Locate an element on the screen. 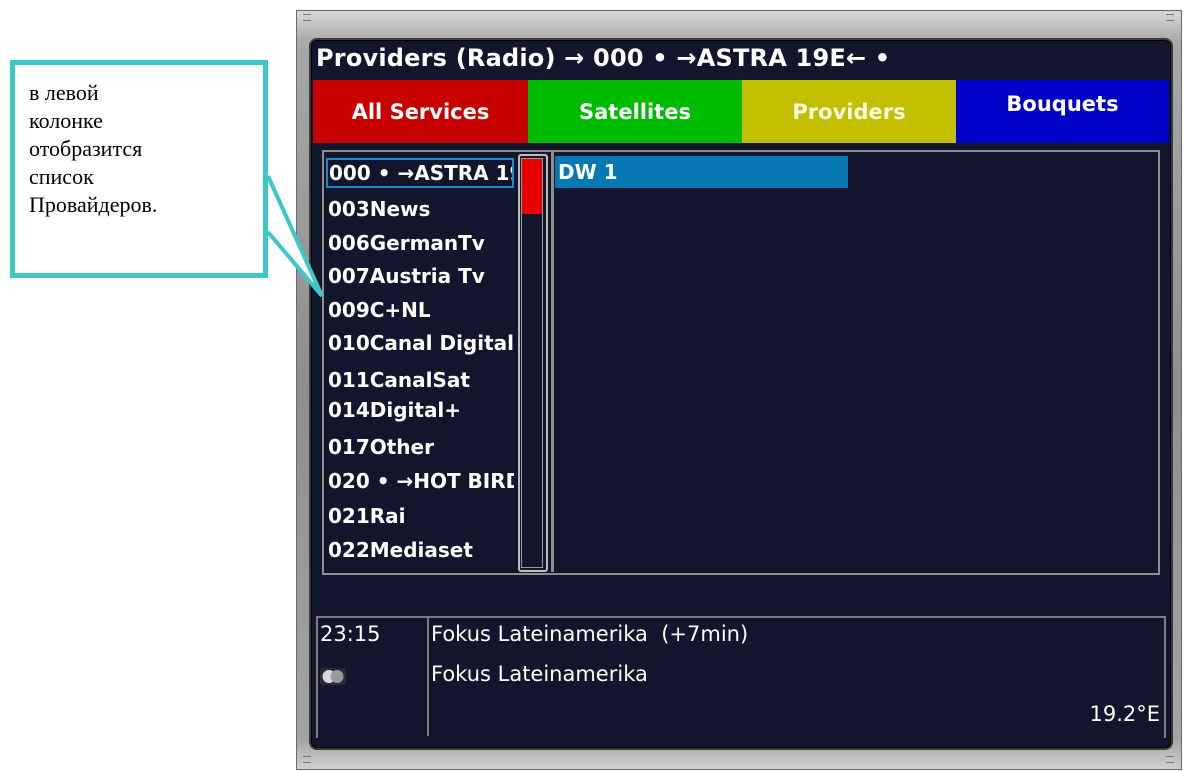  provider-item: 014Digital+ is located at coordinates (420, 411).